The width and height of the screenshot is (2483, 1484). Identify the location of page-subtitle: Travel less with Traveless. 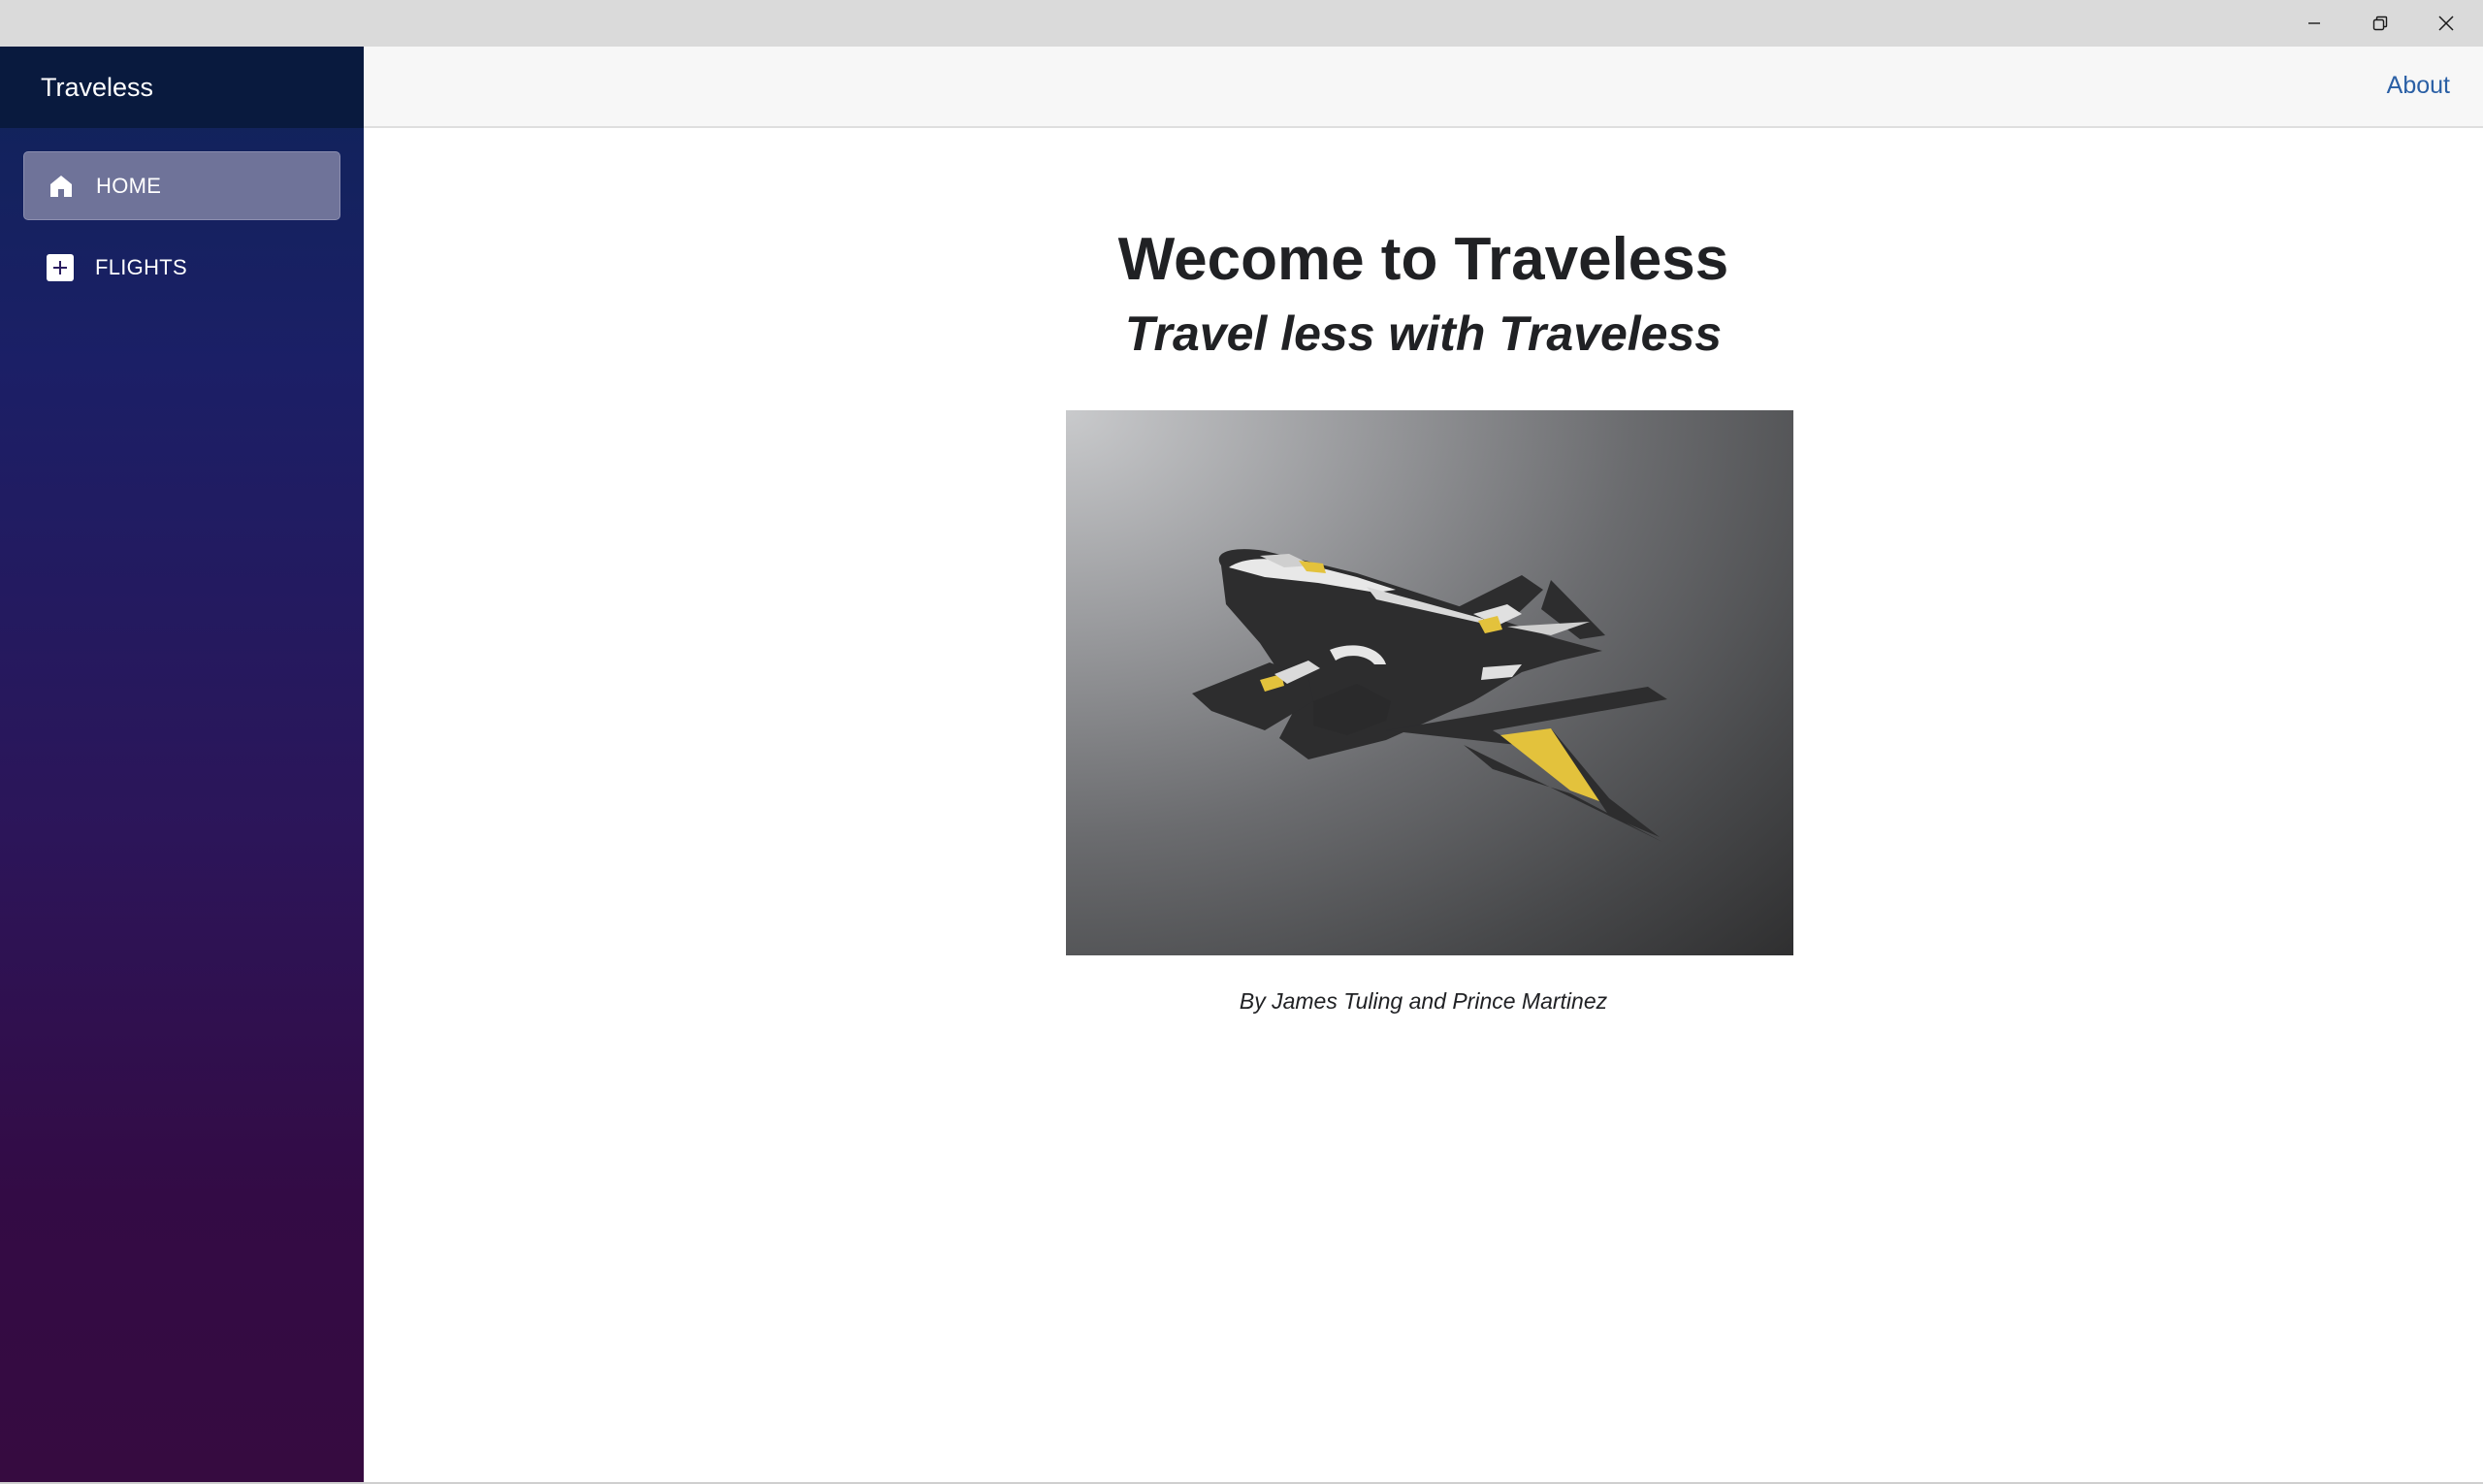
(1423, 334).